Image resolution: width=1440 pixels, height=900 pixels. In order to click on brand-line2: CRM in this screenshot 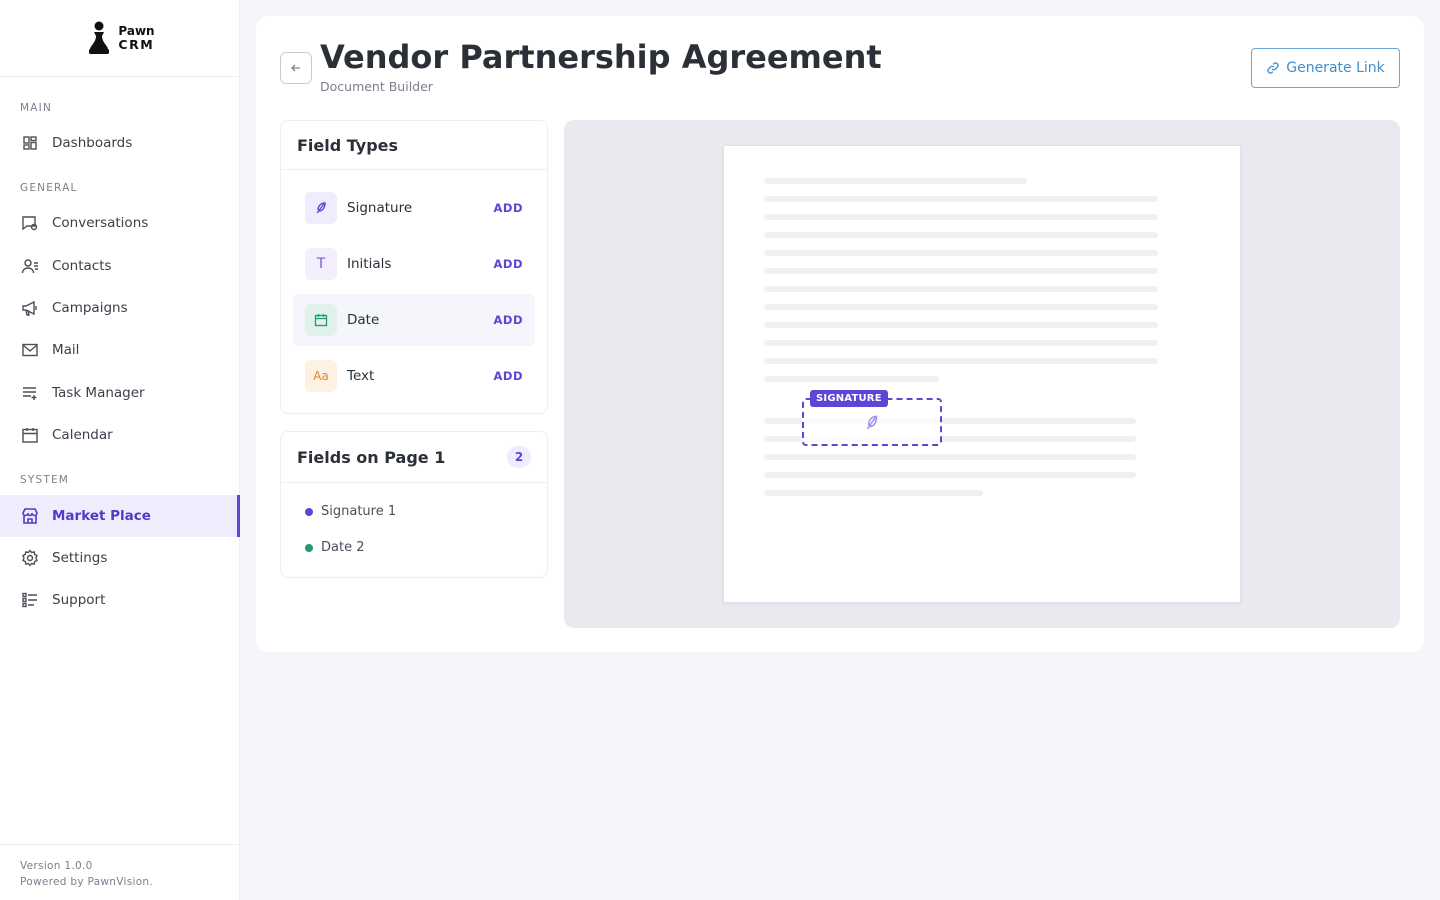, I will do `click(136, 44)`.